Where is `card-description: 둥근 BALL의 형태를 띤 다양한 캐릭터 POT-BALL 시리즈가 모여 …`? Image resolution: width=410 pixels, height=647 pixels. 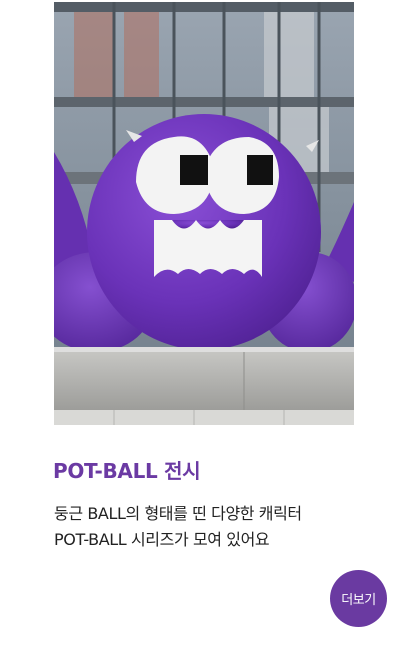
card-description: 둥근 BALL의 형태를 띤 다양한 캐릭터 POT-BALL 시리즈가 모여 … is located at coordinates (204, 527).